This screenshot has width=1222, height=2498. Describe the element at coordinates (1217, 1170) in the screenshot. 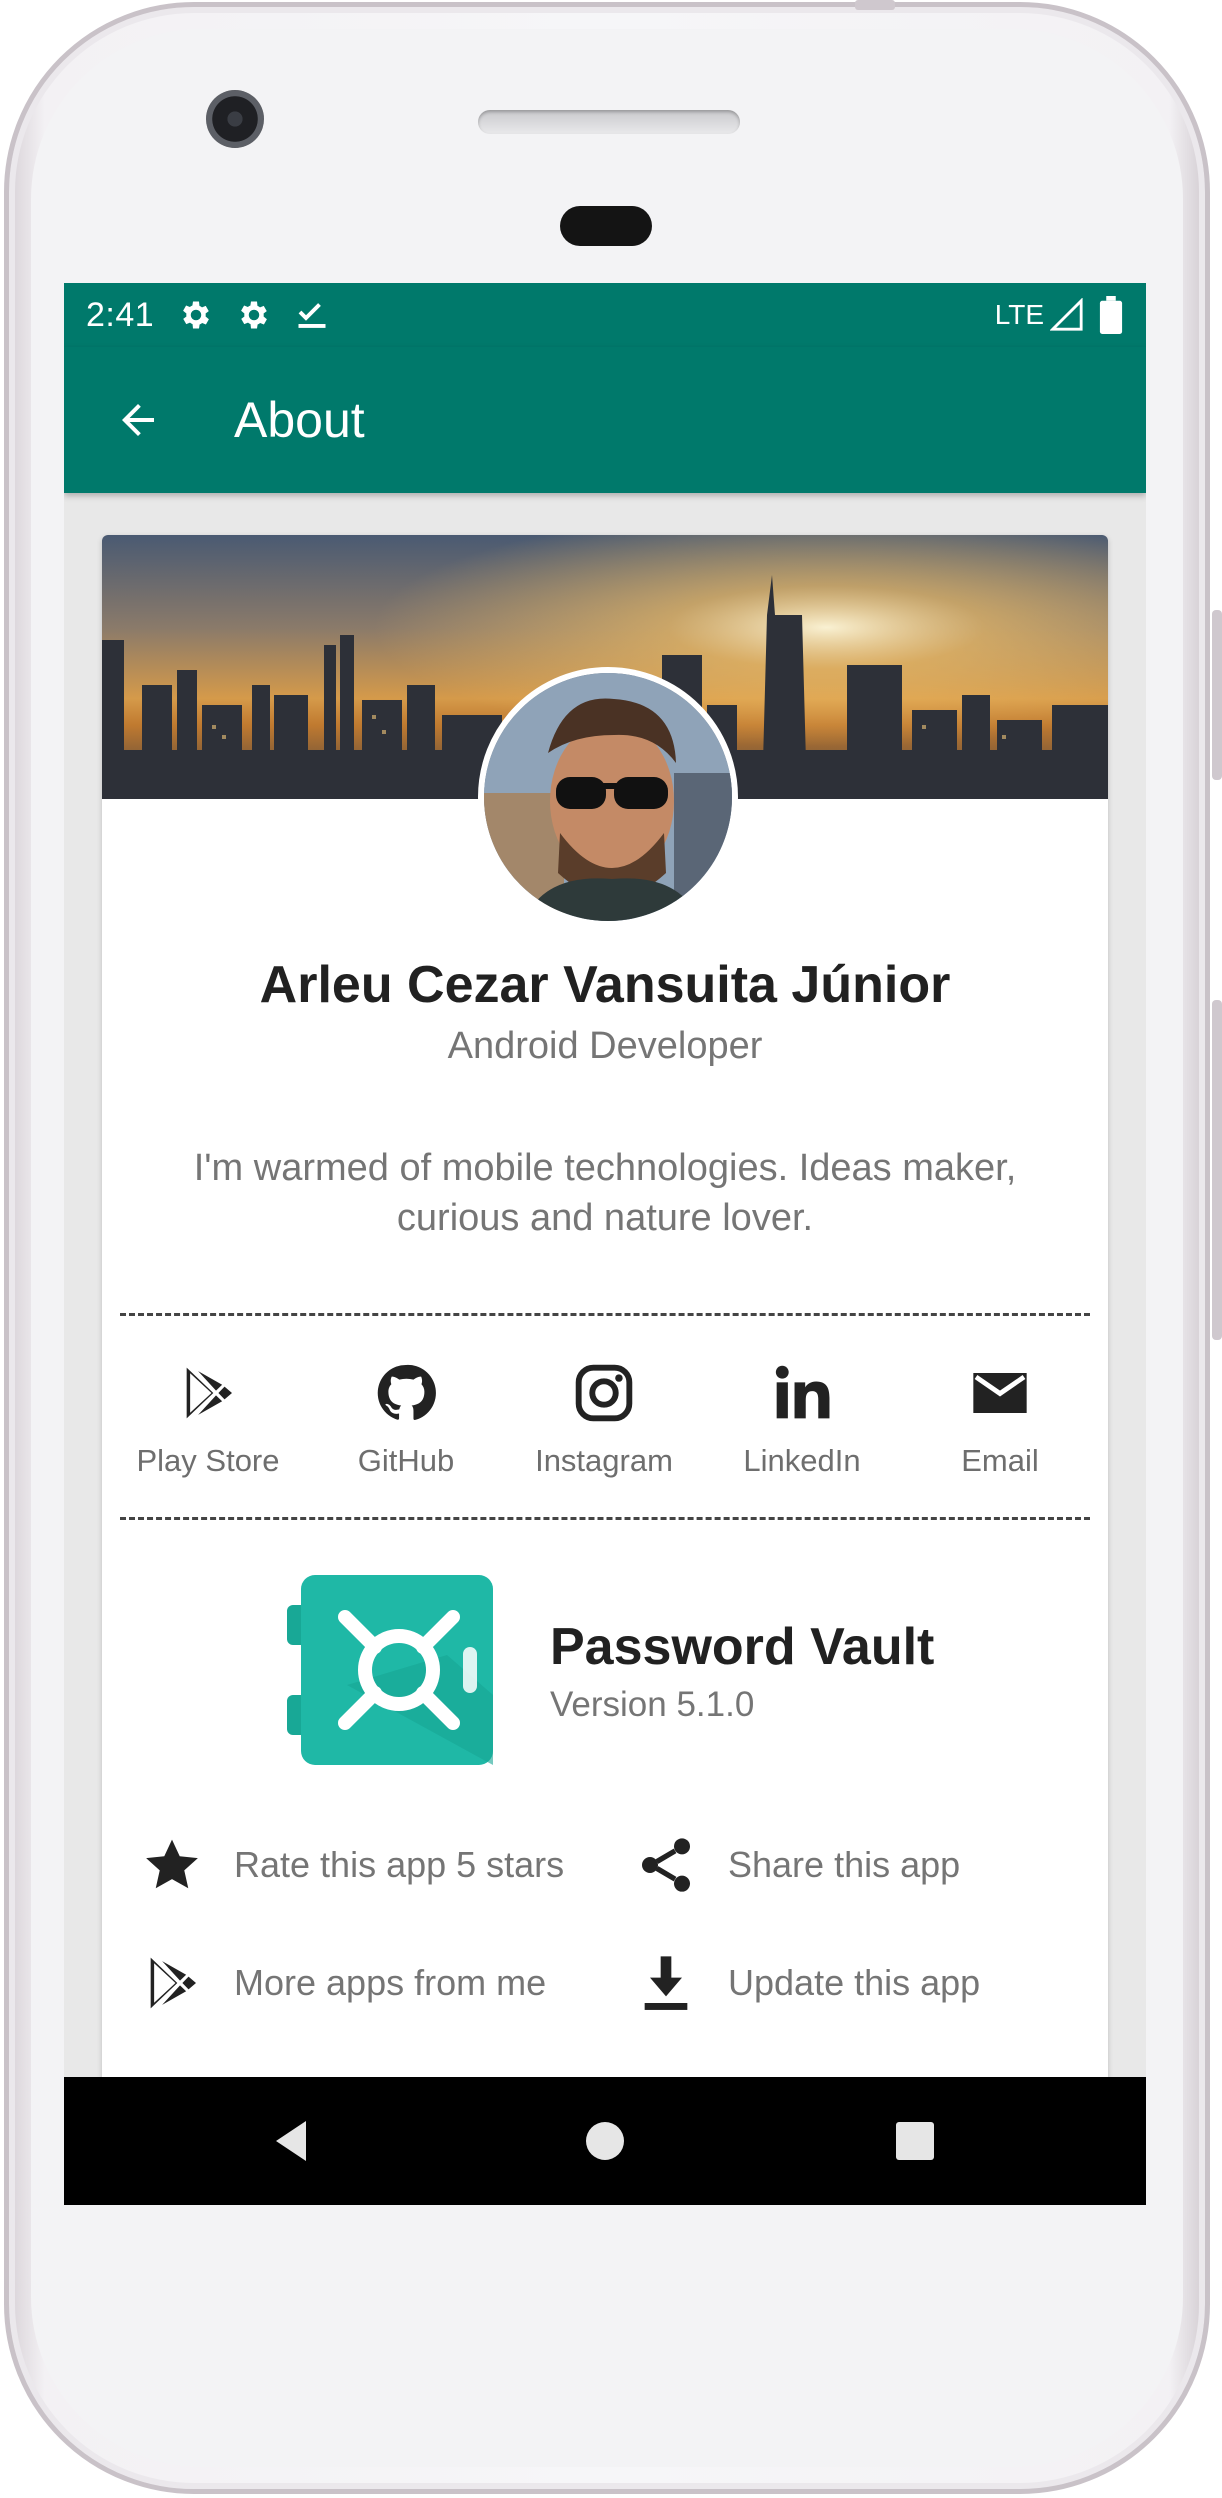

I see `volume-button` at that location.